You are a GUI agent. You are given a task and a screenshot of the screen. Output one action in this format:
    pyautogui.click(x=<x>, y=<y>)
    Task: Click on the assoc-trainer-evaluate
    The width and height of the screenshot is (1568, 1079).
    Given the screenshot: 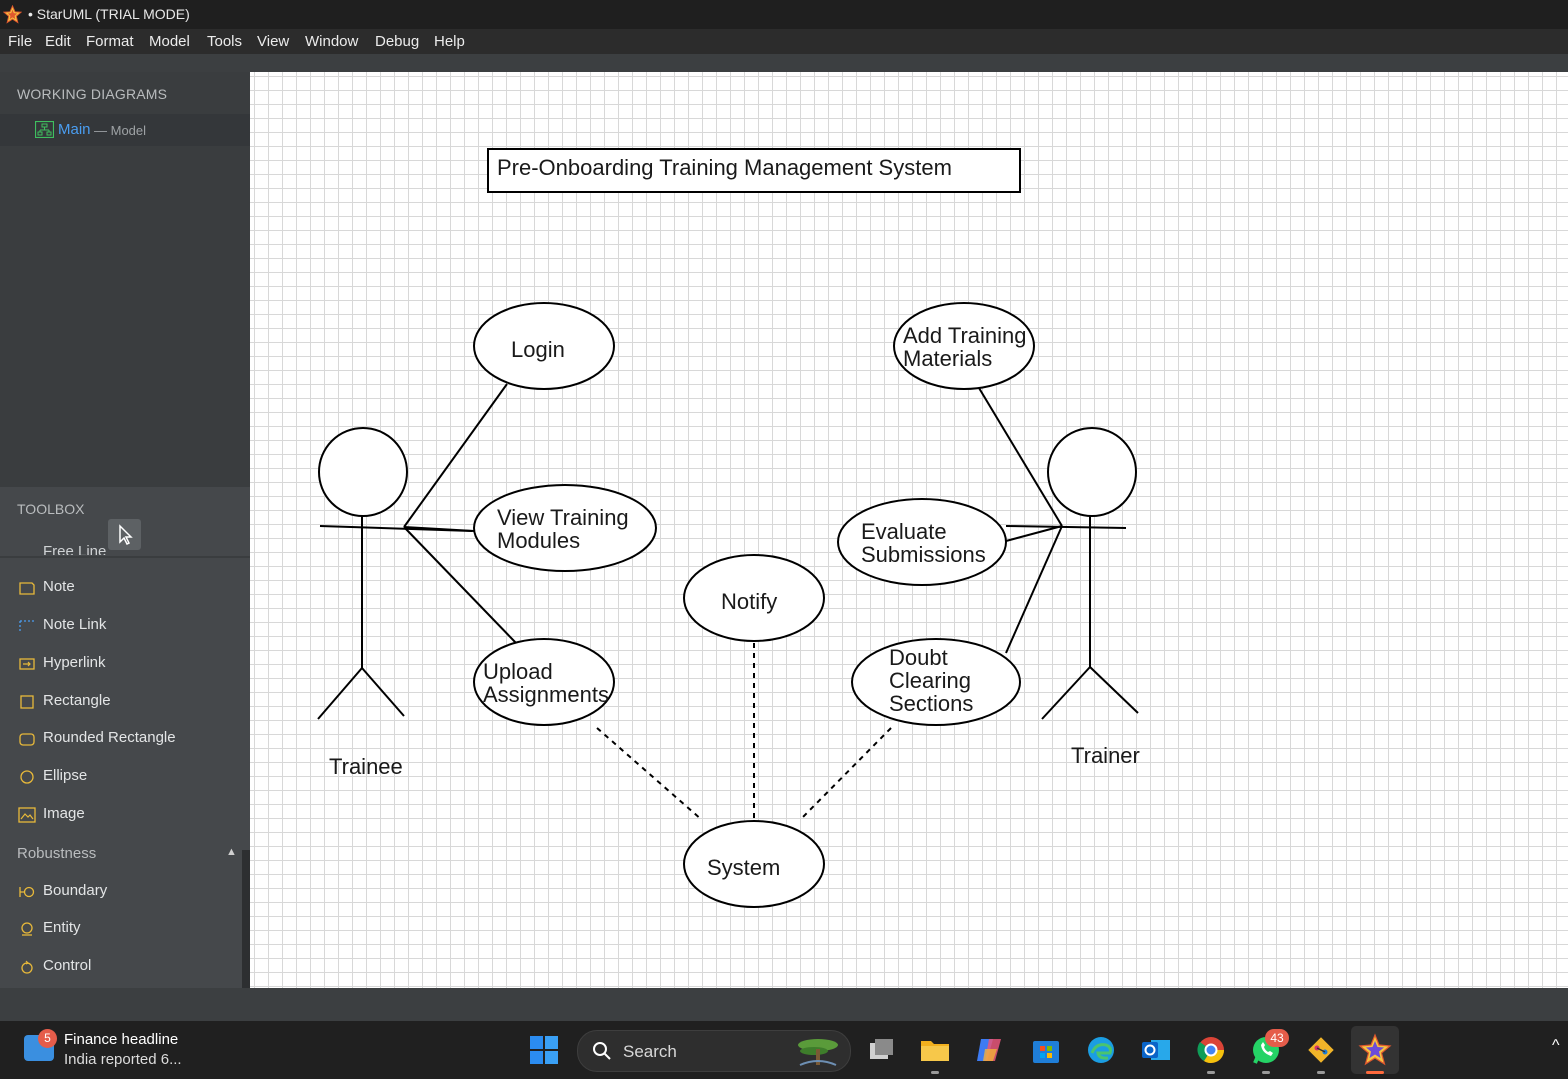 What is the action you would take?
    pyautogui.click(x=1034, y=533)
    